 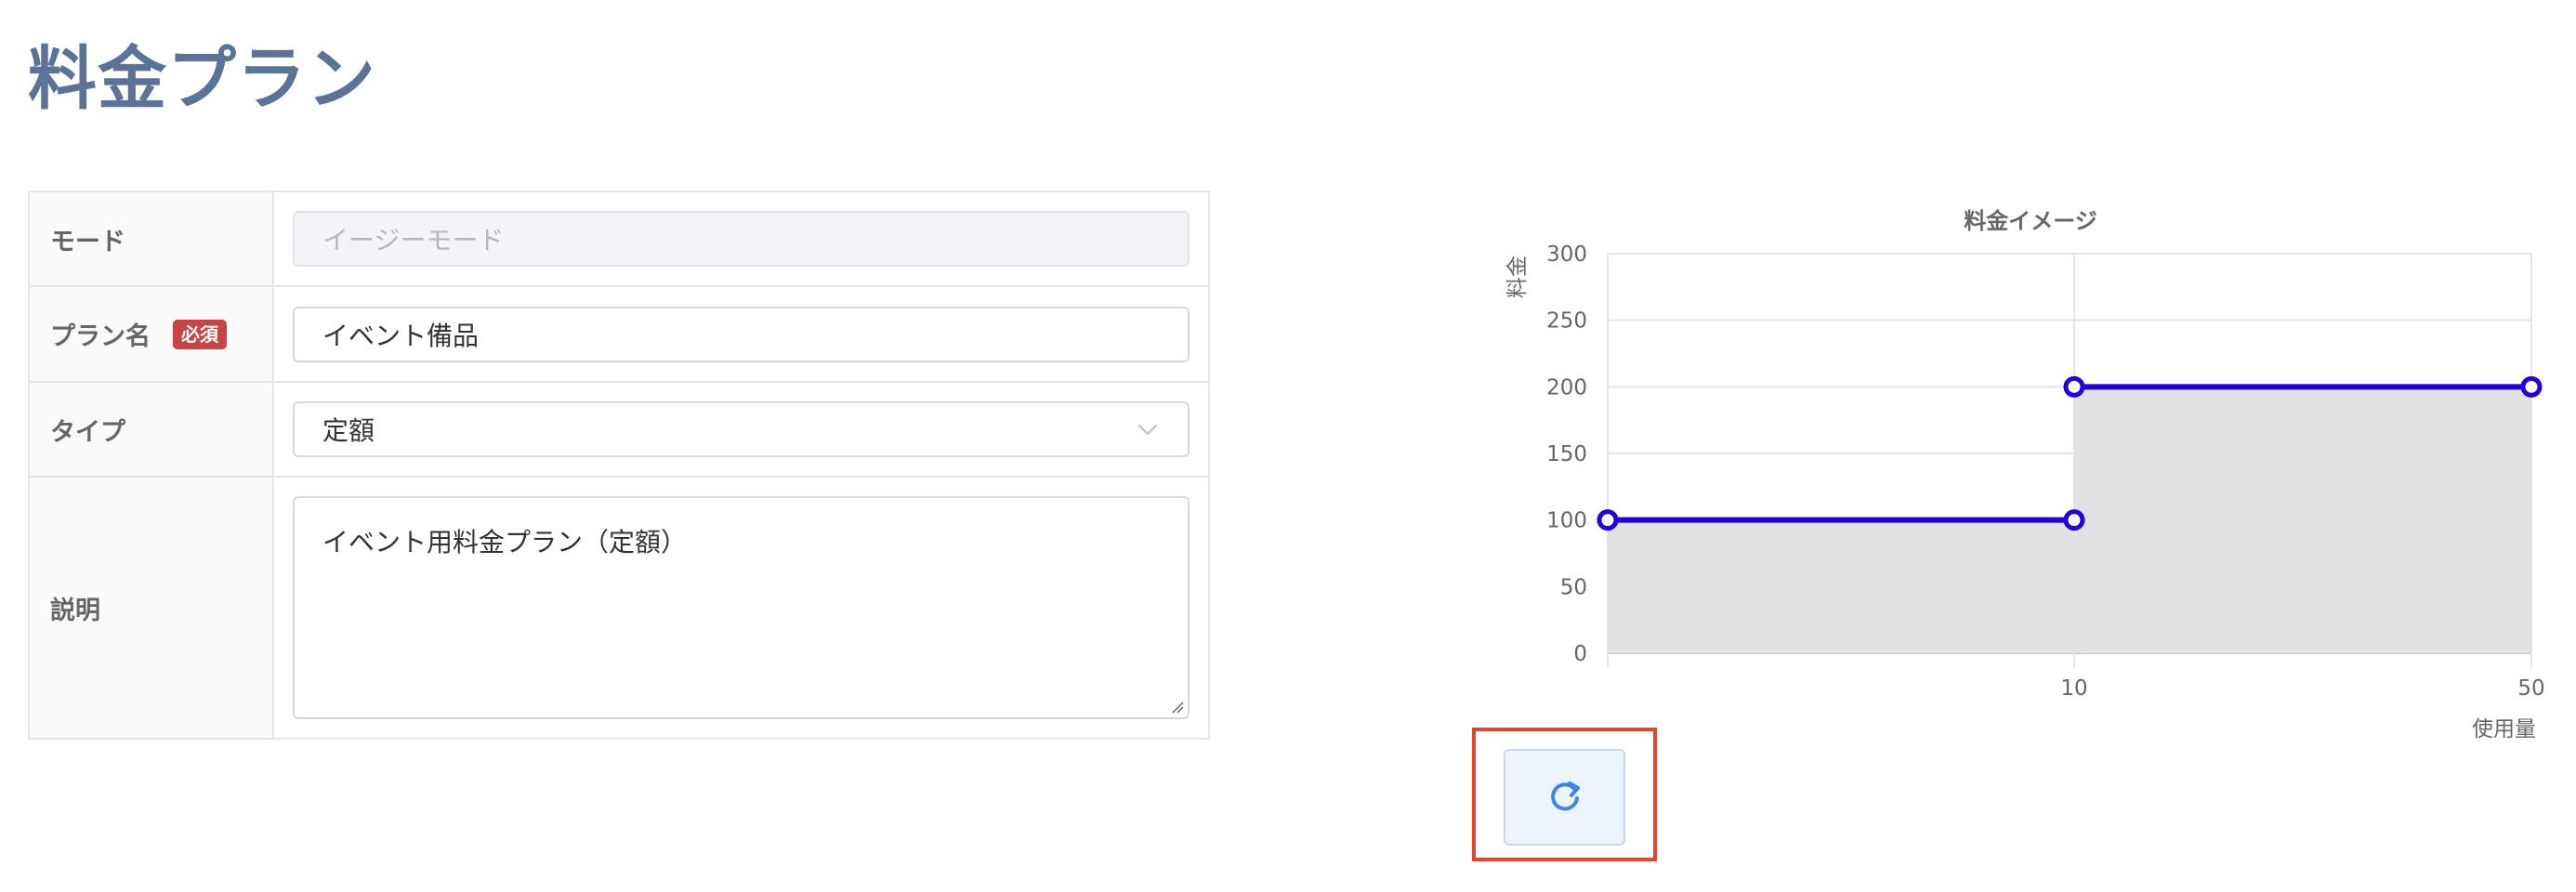 I want to click on resize-grip-icon, so click(x=1176, y=706).